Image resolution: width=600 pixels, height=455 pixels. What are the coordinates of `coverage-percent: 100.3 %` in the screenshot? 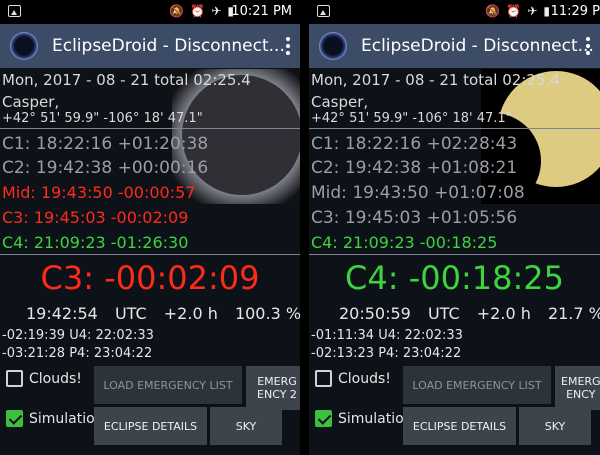 It's located at (267, 313).